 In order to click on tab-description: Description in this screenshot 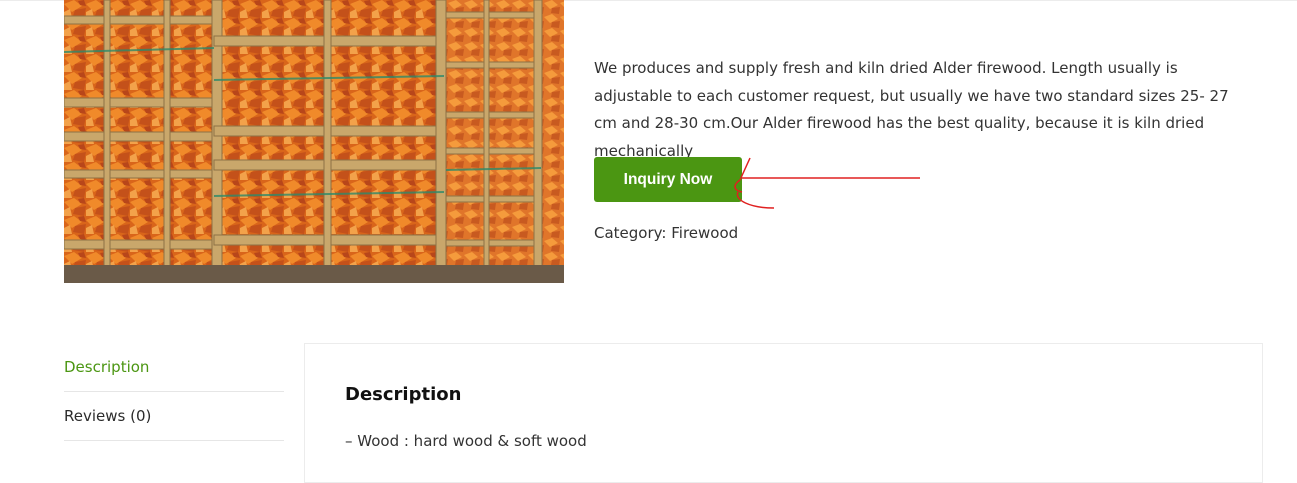, I will do `click(174, 367)`.